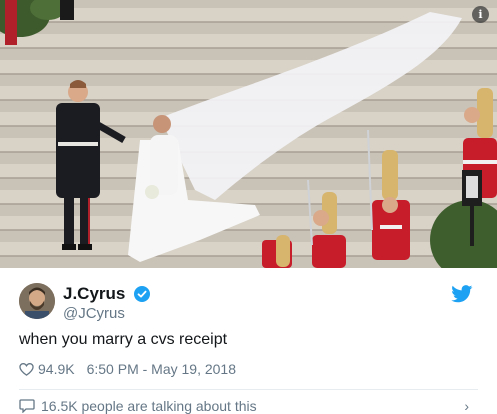 Image resolution: width=497 pixels, height=414 pixels. I want to click on talking-row: 16.5K people are talking about this ›, so click(249, 406).